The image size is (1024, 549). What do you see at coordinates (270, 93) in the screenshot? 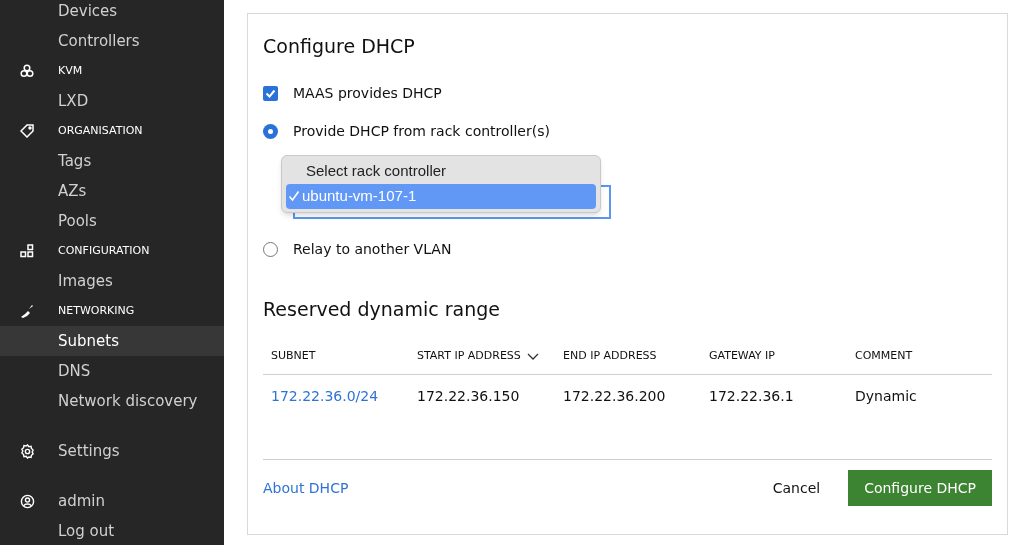
I see `checkbox` at bounding box center [270, 93].